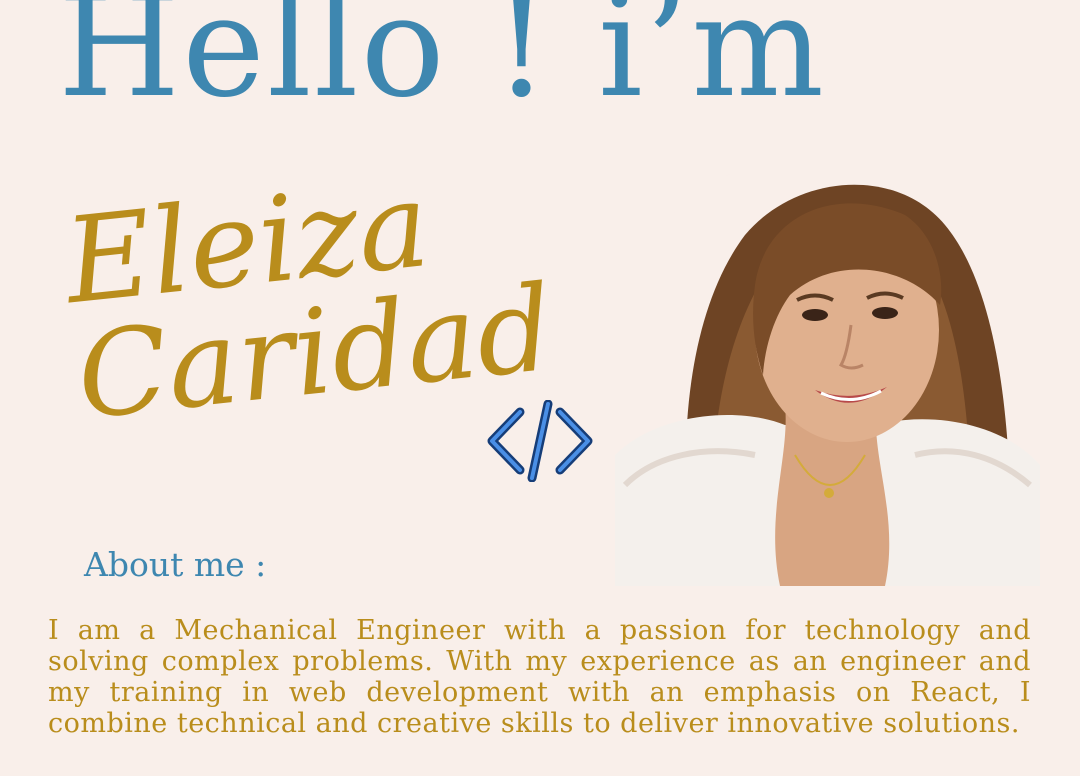 The height and width of the screenshot is (776, 1080). I want to click on greeting-title: Hello ! i’m, so click(442, 64).